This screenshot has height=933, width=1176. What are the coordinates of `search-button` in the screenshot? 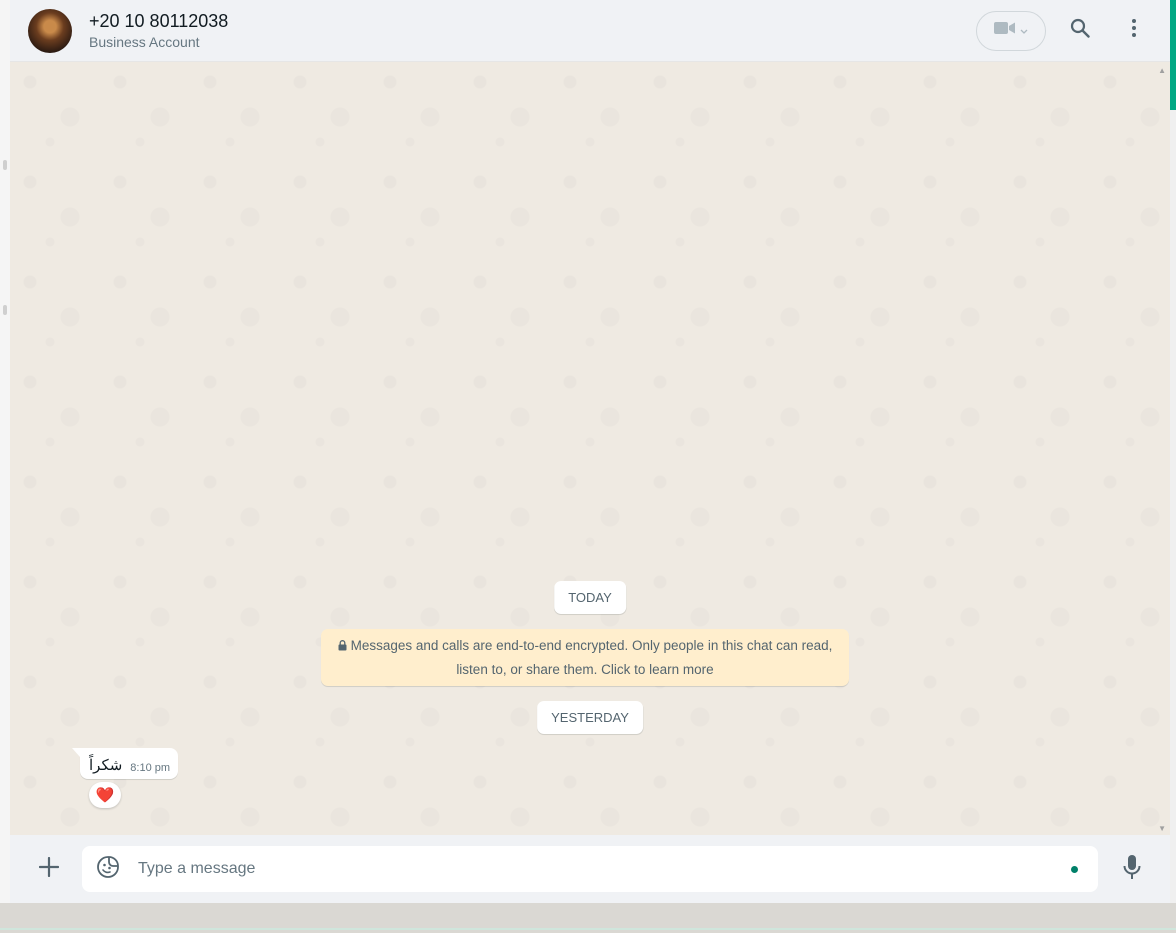 It's located at (1080, 31).